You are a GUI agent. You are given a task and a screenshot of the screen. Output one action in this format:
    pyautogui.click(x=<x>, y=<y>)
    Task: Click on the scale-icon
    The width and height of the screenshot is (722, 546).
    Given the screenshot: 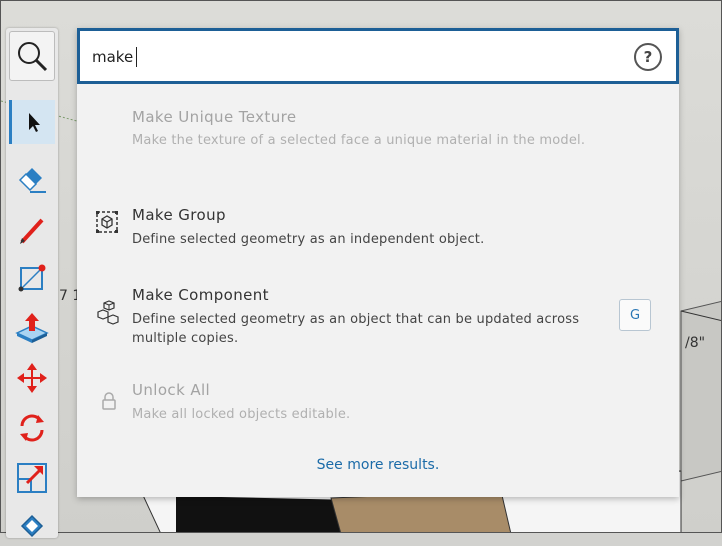 What is the action you would take?
    pyautogui.click(x=32, y=478)
    